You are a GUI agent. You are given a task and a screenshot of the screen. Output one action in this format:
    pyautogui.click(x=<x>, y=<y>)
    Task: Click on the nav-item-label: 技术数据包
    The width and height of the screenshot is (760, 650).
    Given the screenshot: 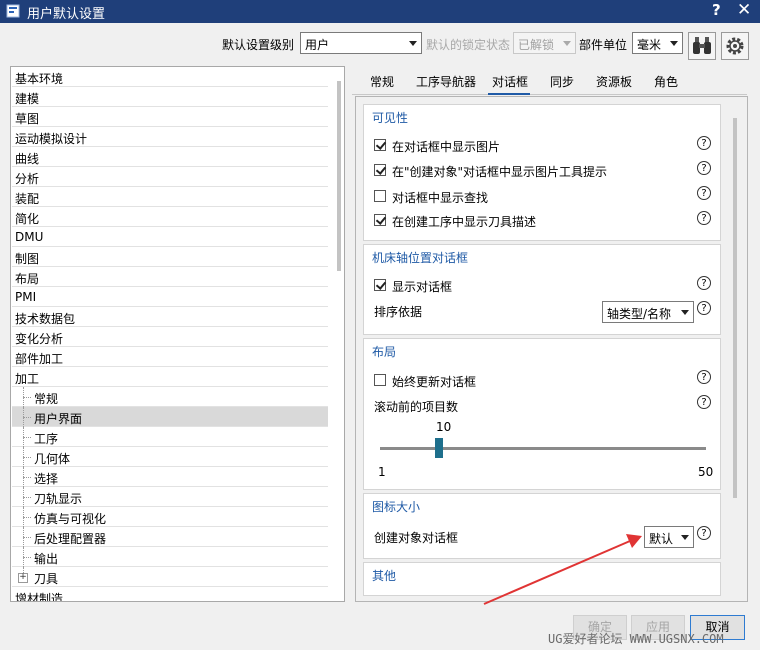 What is the action you would take?
    pyautogui.click(x=45, y=319)
    